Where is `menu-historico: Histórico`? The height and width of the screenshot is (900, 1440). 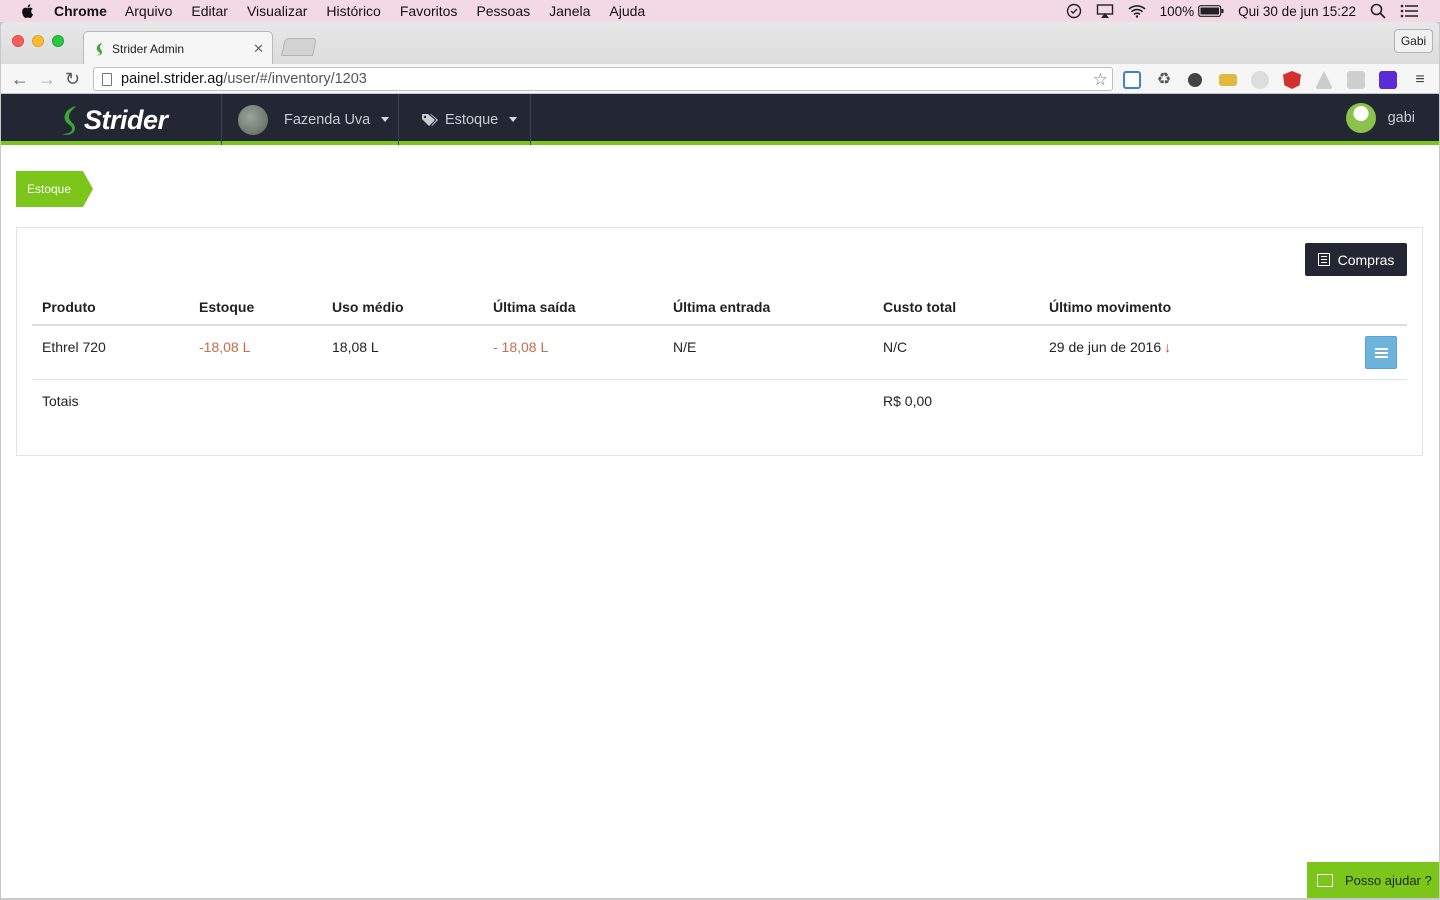
menu-historico: Histórico is located at coordinates (353, 11).